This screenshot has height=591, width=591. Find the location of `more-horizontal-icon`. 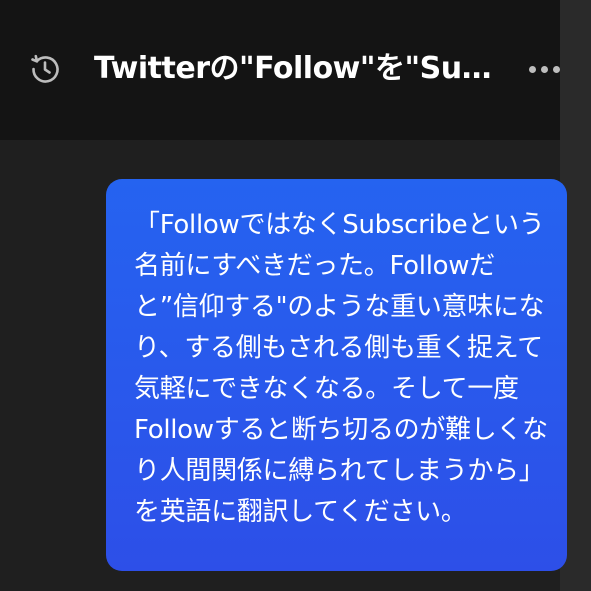

more-horizontal-icon is located at coordinates (532, 69).